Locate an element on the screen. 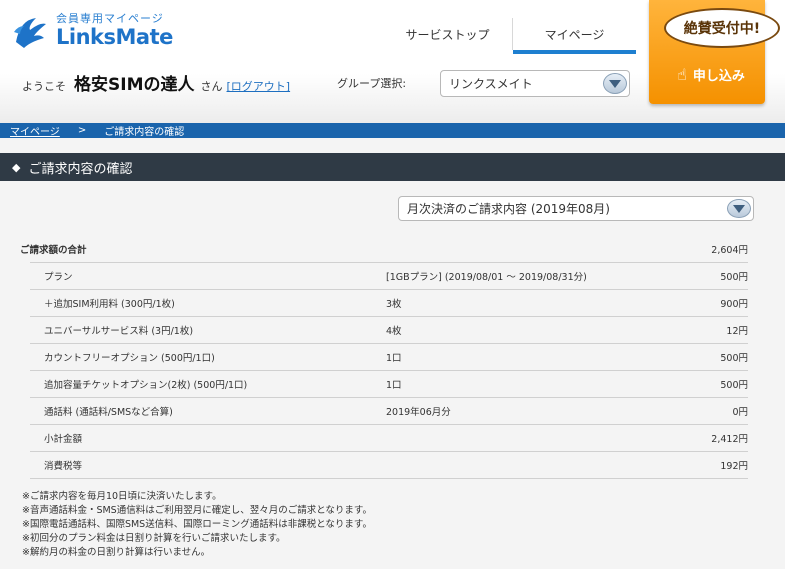  row-label: ＋追加SIM利用料 (300円/1枚) is located at coordinates (109, 304).